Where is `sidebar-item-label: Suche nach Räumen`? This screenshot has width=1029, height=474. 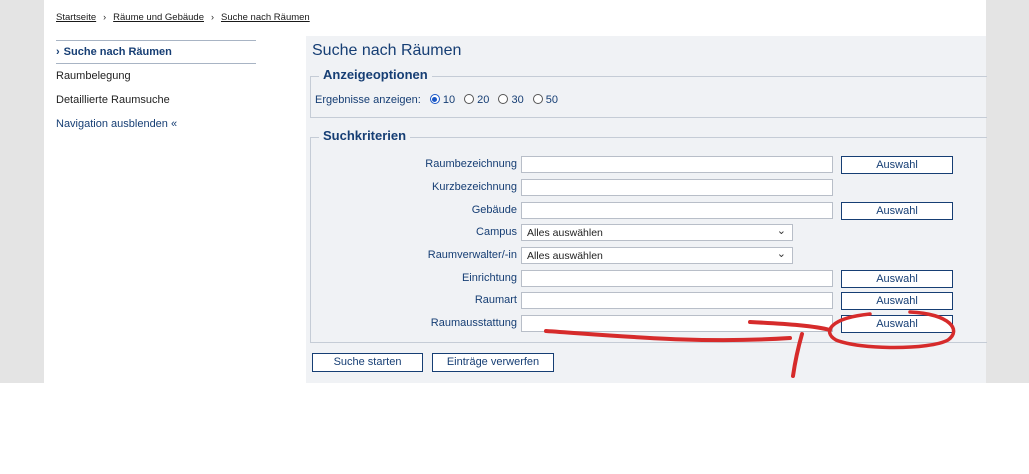 sidebar-item-label: Suche nach Räumen is located at coordinates (117, 52).